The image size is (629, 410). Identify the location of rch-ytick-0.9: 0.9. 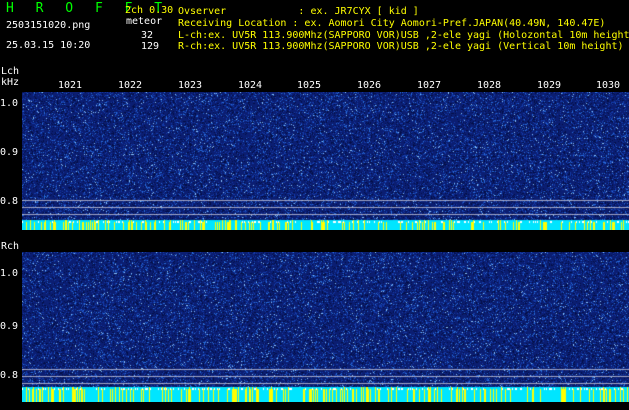
(9, 326).